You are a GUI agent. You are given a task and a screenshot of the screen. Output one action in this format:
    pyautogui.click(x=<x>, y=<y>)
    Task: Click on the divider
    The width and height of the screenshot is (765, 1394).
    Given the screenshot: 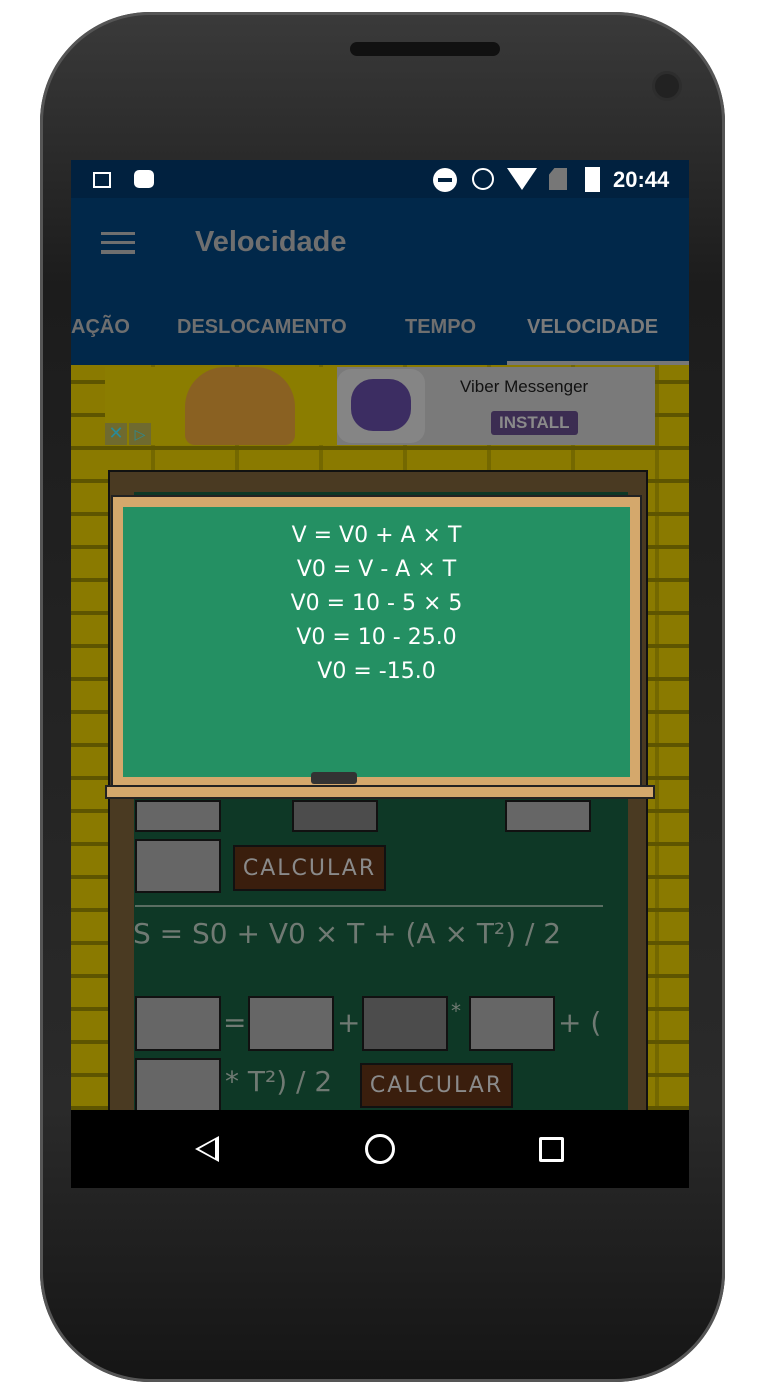 What is the action you would take?
    pyautogui.click(x=369, y=906)
    